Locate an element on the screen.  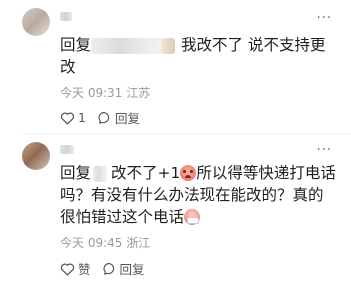
comment-actions: 赞 回复 is located at coordinates (108, 268).